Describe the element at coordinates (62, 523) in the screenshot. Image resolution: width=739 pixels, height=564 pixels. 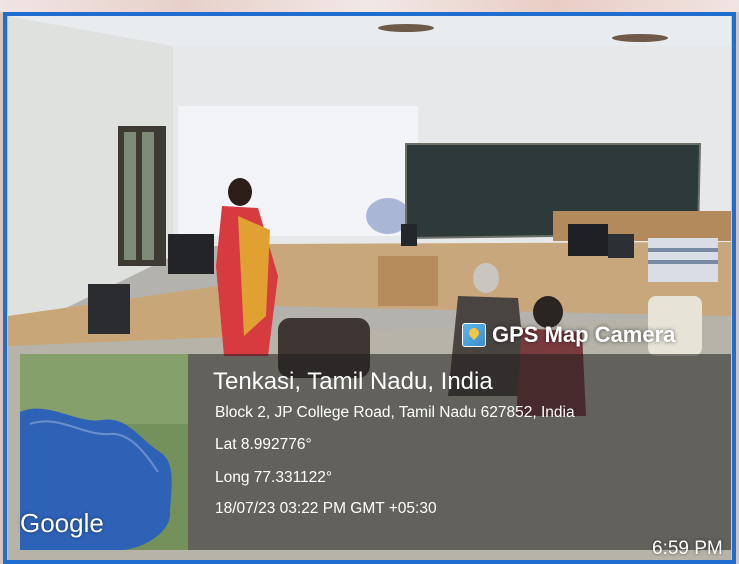
I see `google-attribution: Google` at that location.